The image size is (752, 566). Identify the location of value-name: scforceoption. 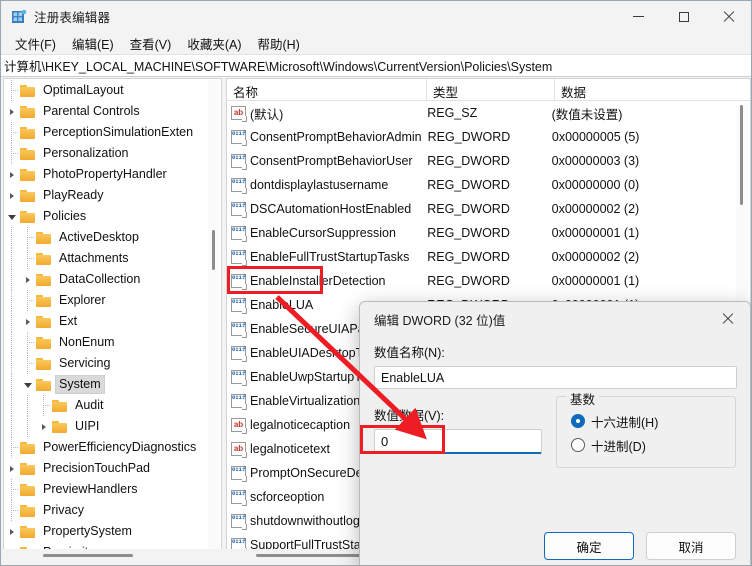
(287, 497).